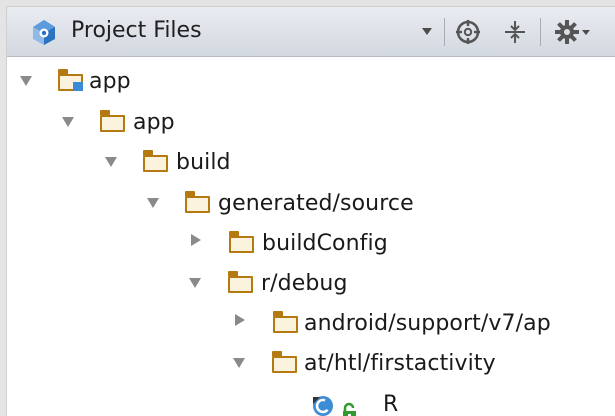  I want to click on tree-node-label: at/htl/firstactivity, so click(400, 363).